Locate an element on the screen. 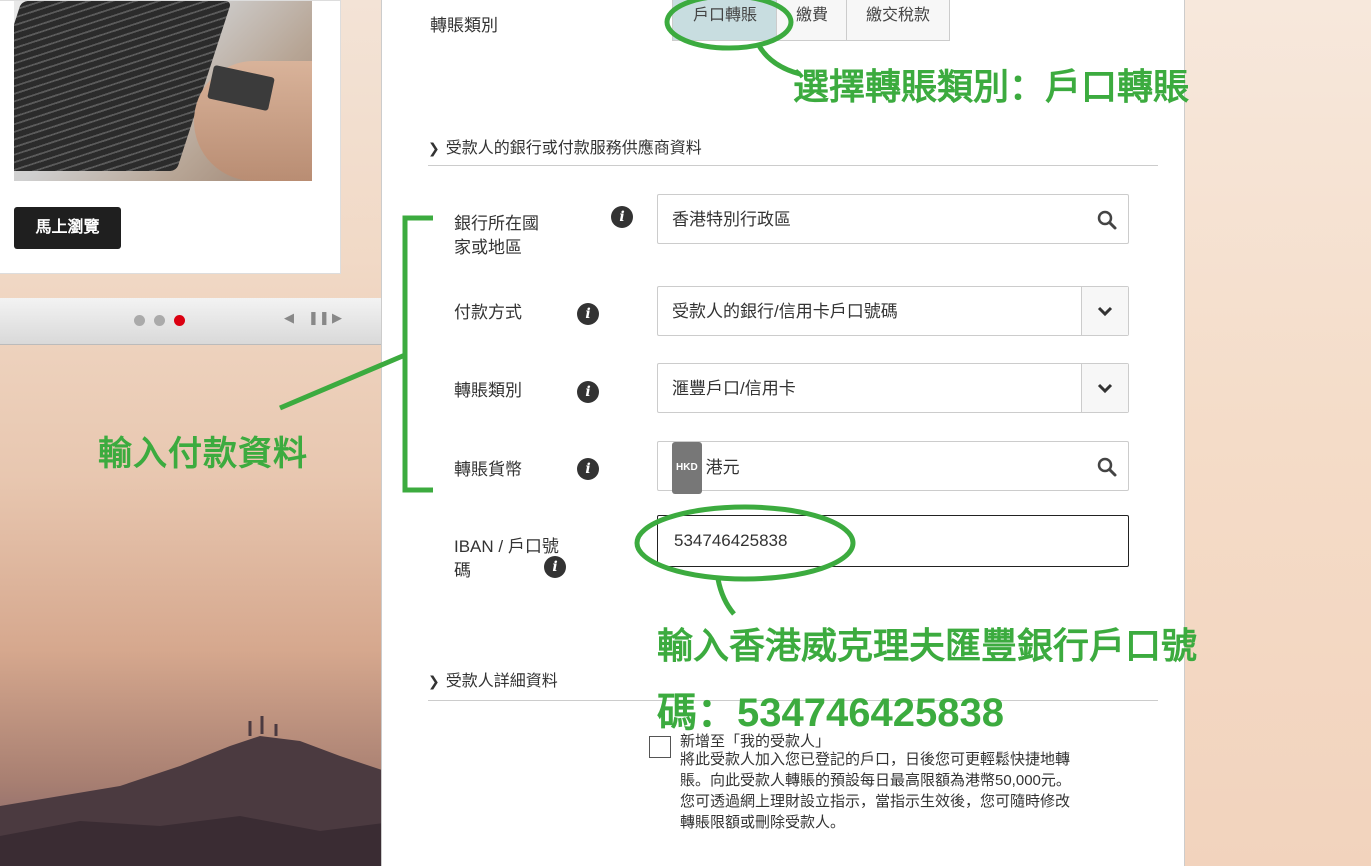 This screenshot has width=1371, height=866. annotation-enter-account-line2: 碼：534746425838 is located at coordinates (830, 713).